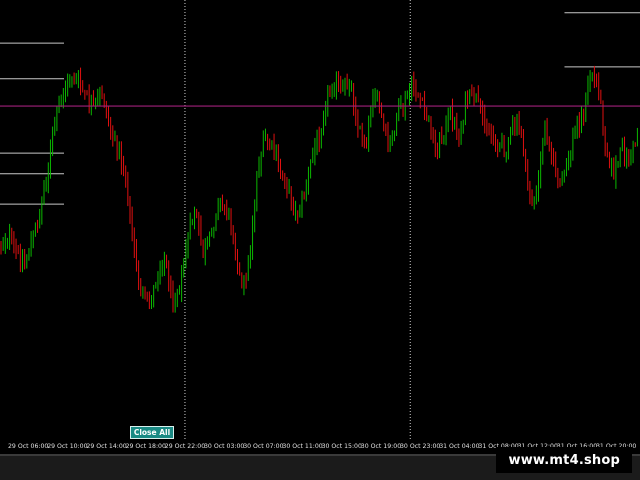 This screenshot has width=640, height=480. I want to click on time-axis-label: 29 Oct 18:00, so click(145, 446).